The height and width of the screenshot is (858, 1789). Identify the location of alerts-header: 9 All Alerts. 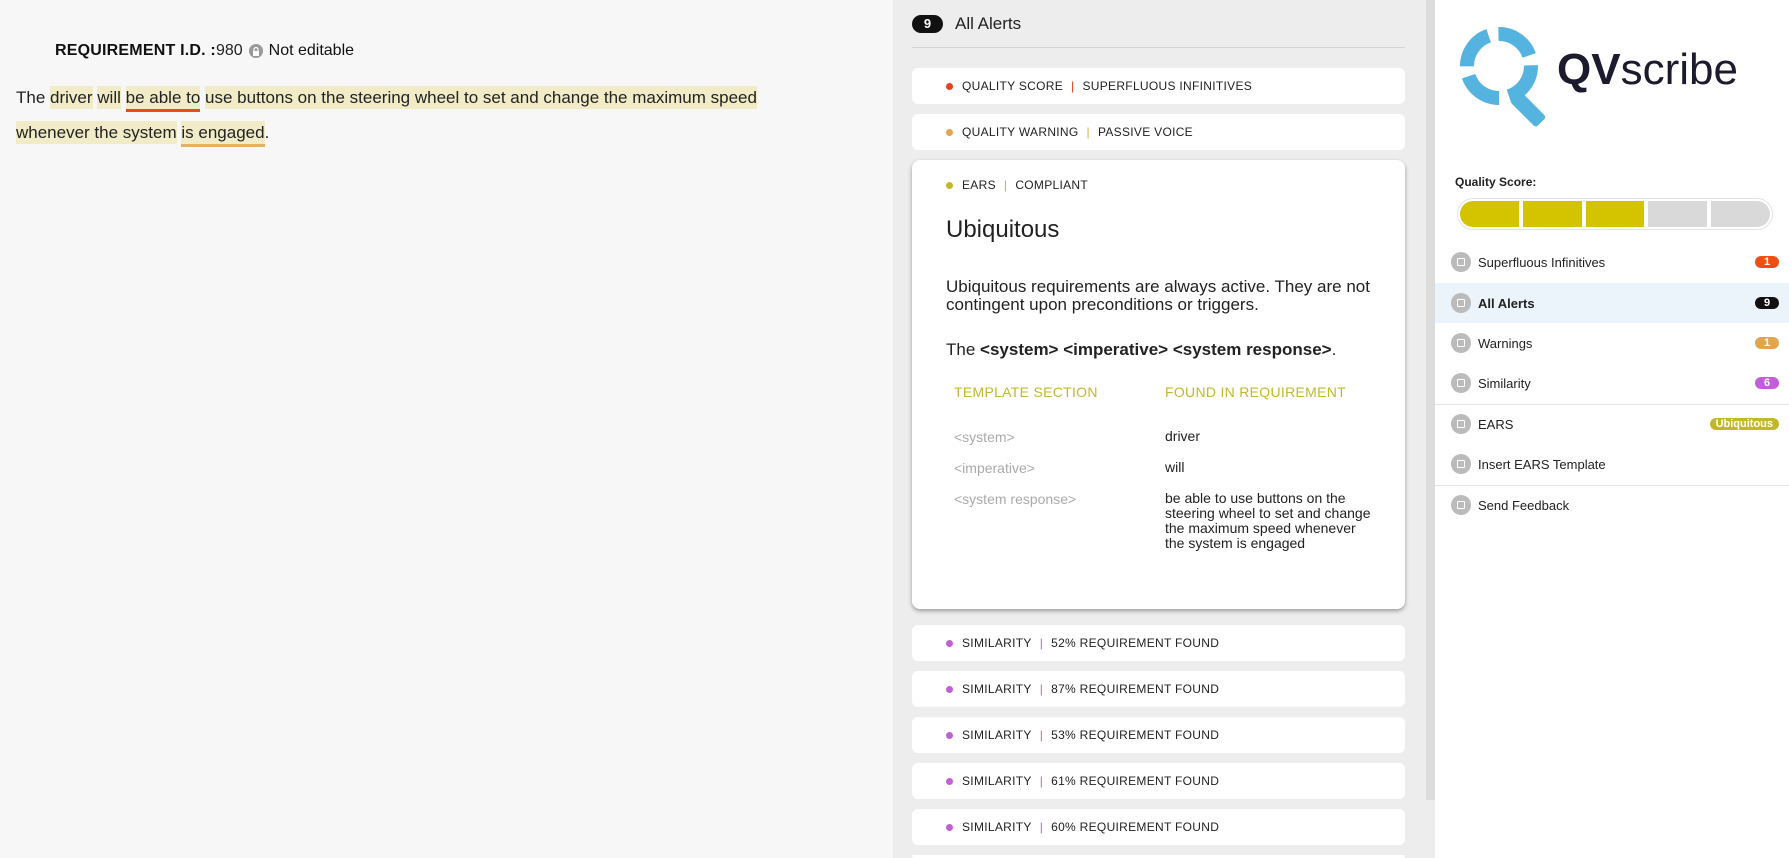
(1158, 24).